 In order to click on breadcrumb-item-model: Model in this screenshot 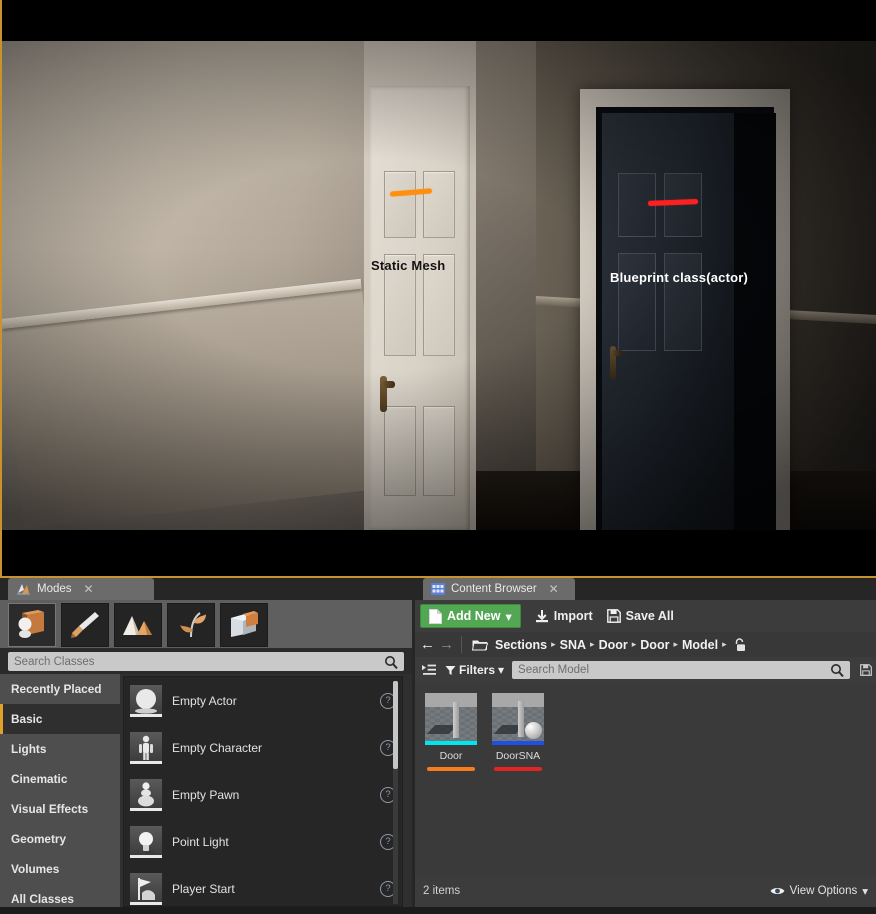, I will do `click(700, 645)`.